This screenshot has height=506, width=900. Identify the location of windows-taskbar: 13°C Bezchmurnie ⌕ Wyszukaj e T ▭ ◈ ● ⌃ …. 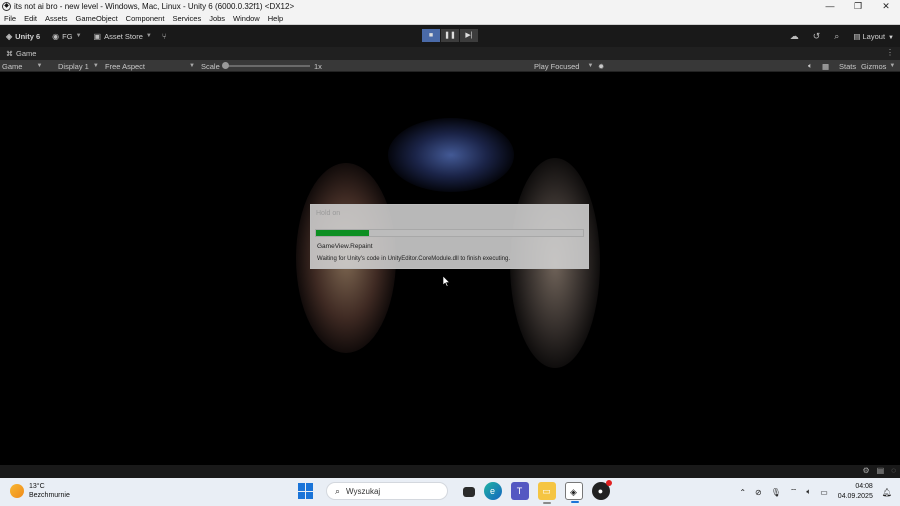
(450, 492).